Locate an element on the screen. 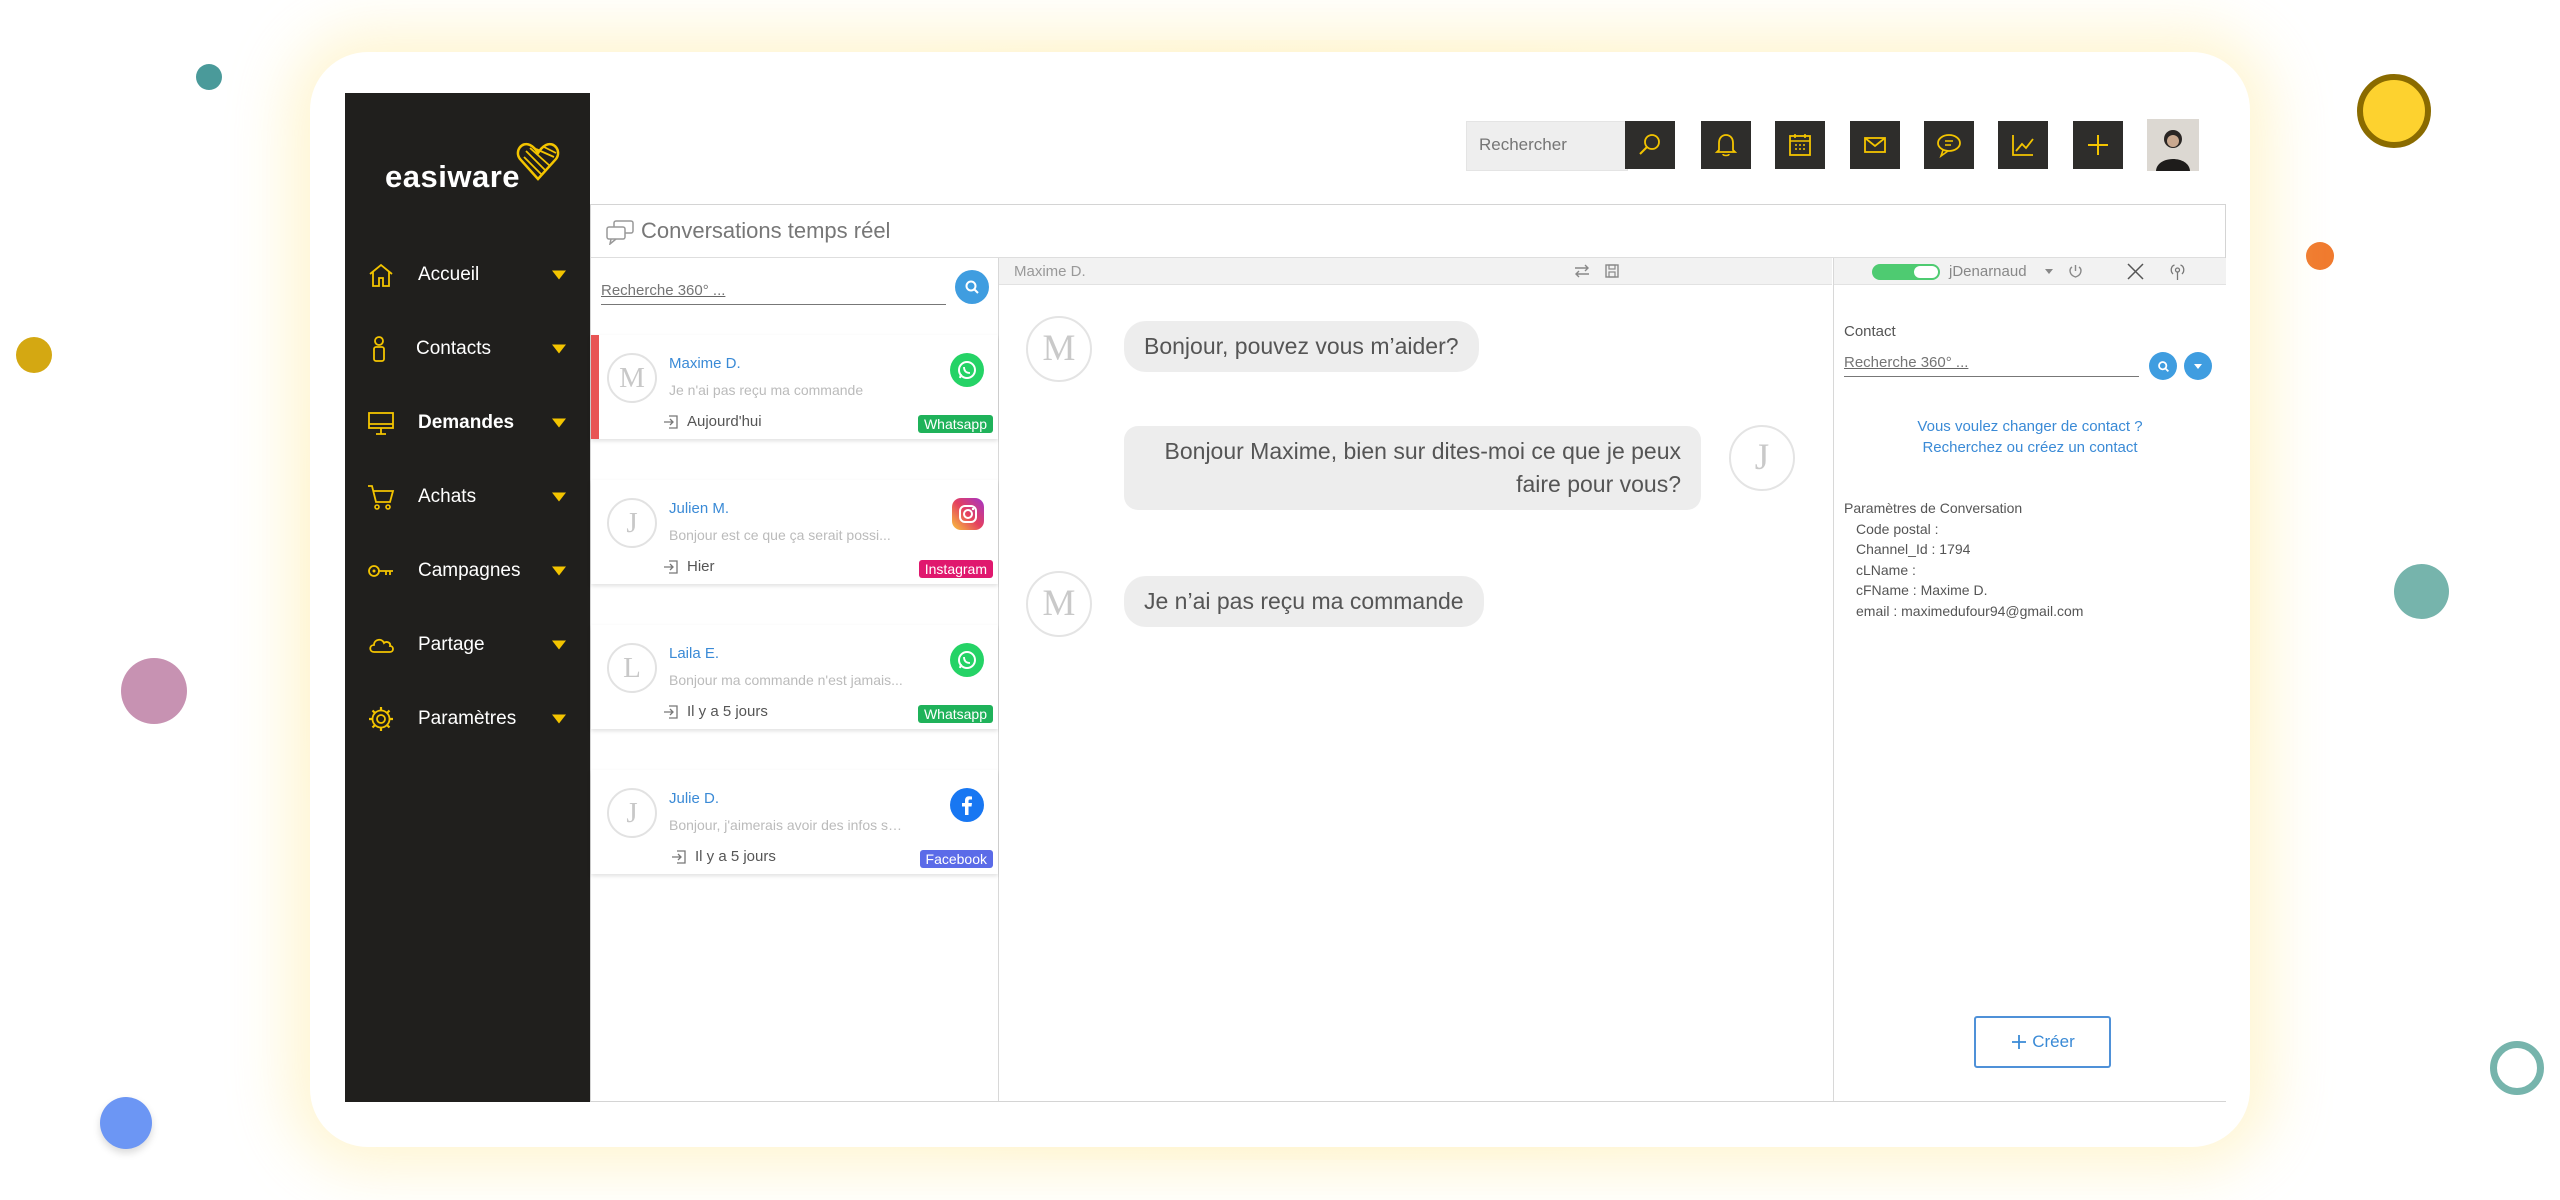 The image size is (2560, 1200). sidebar-item-label: Contacts is located at coordinates (453, 348).